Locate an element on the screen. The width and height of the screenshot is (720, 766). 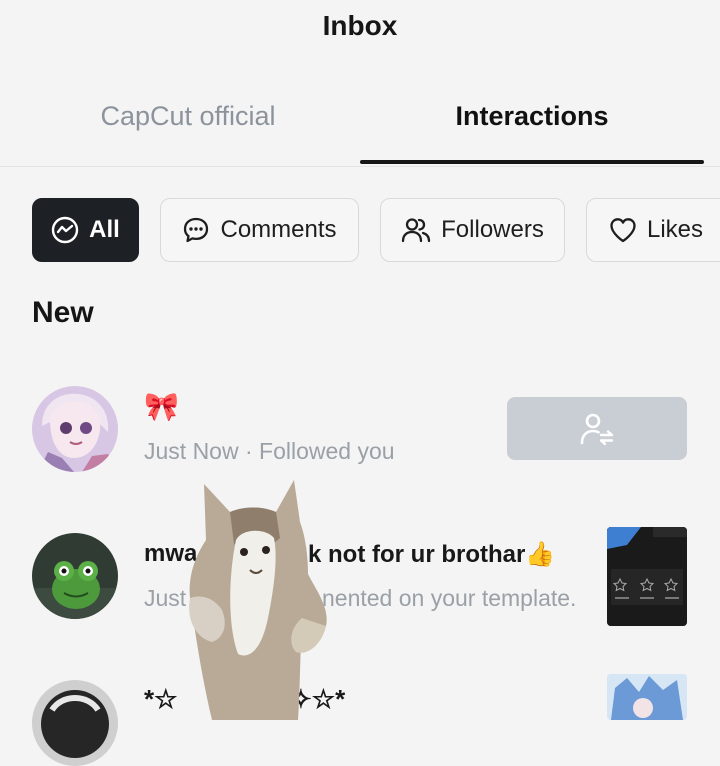
filter-comments: Comments is located at coordinates (259, 230).